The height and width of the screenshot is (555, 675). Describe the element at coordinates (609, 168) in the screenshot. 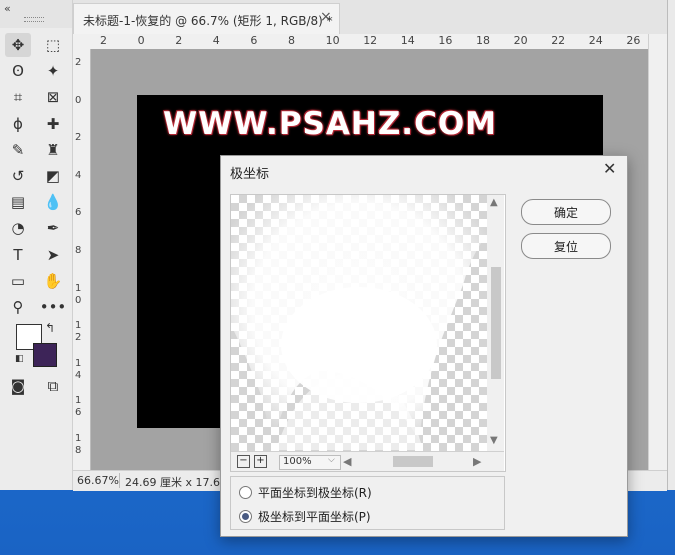

I see `close-icon: ✕` at that location.